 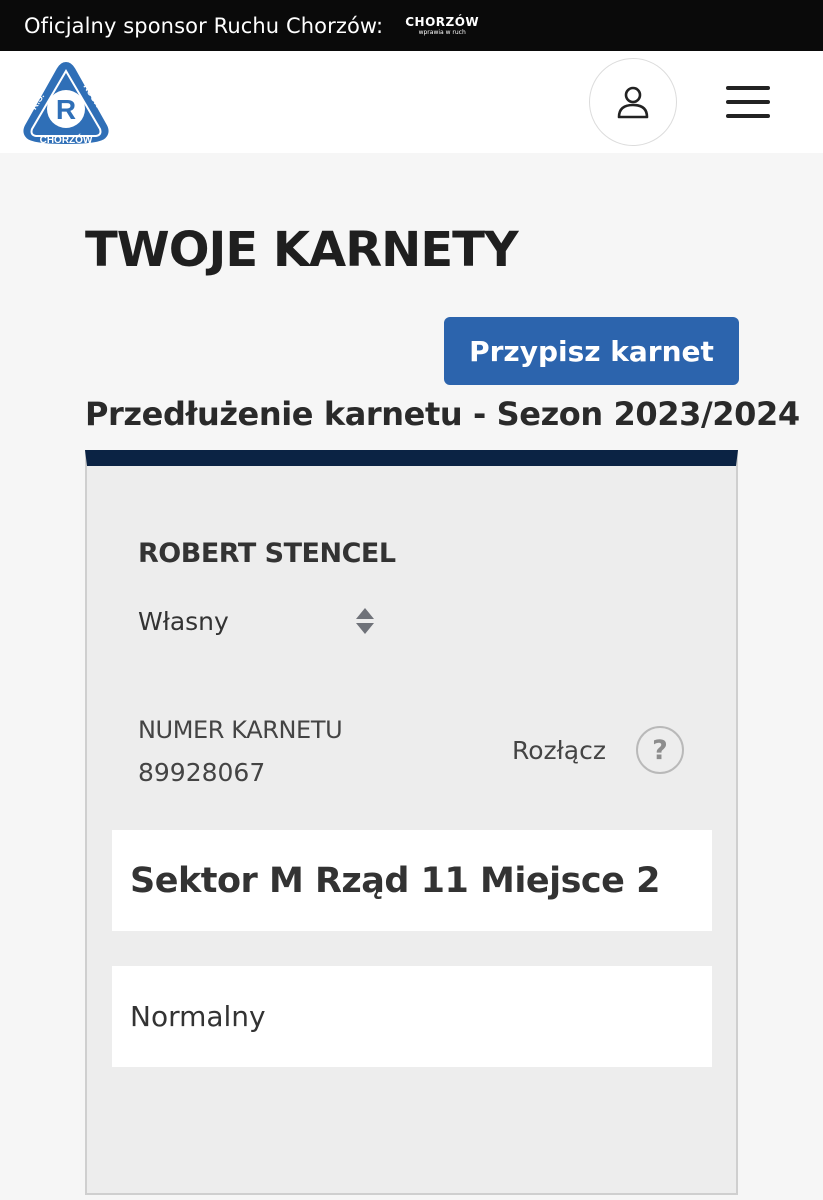 What do you see at coordinates (302, 250) in the screenshot?
I see `page-title: TWOJE KARNETY` at bounding box center [302, 250].